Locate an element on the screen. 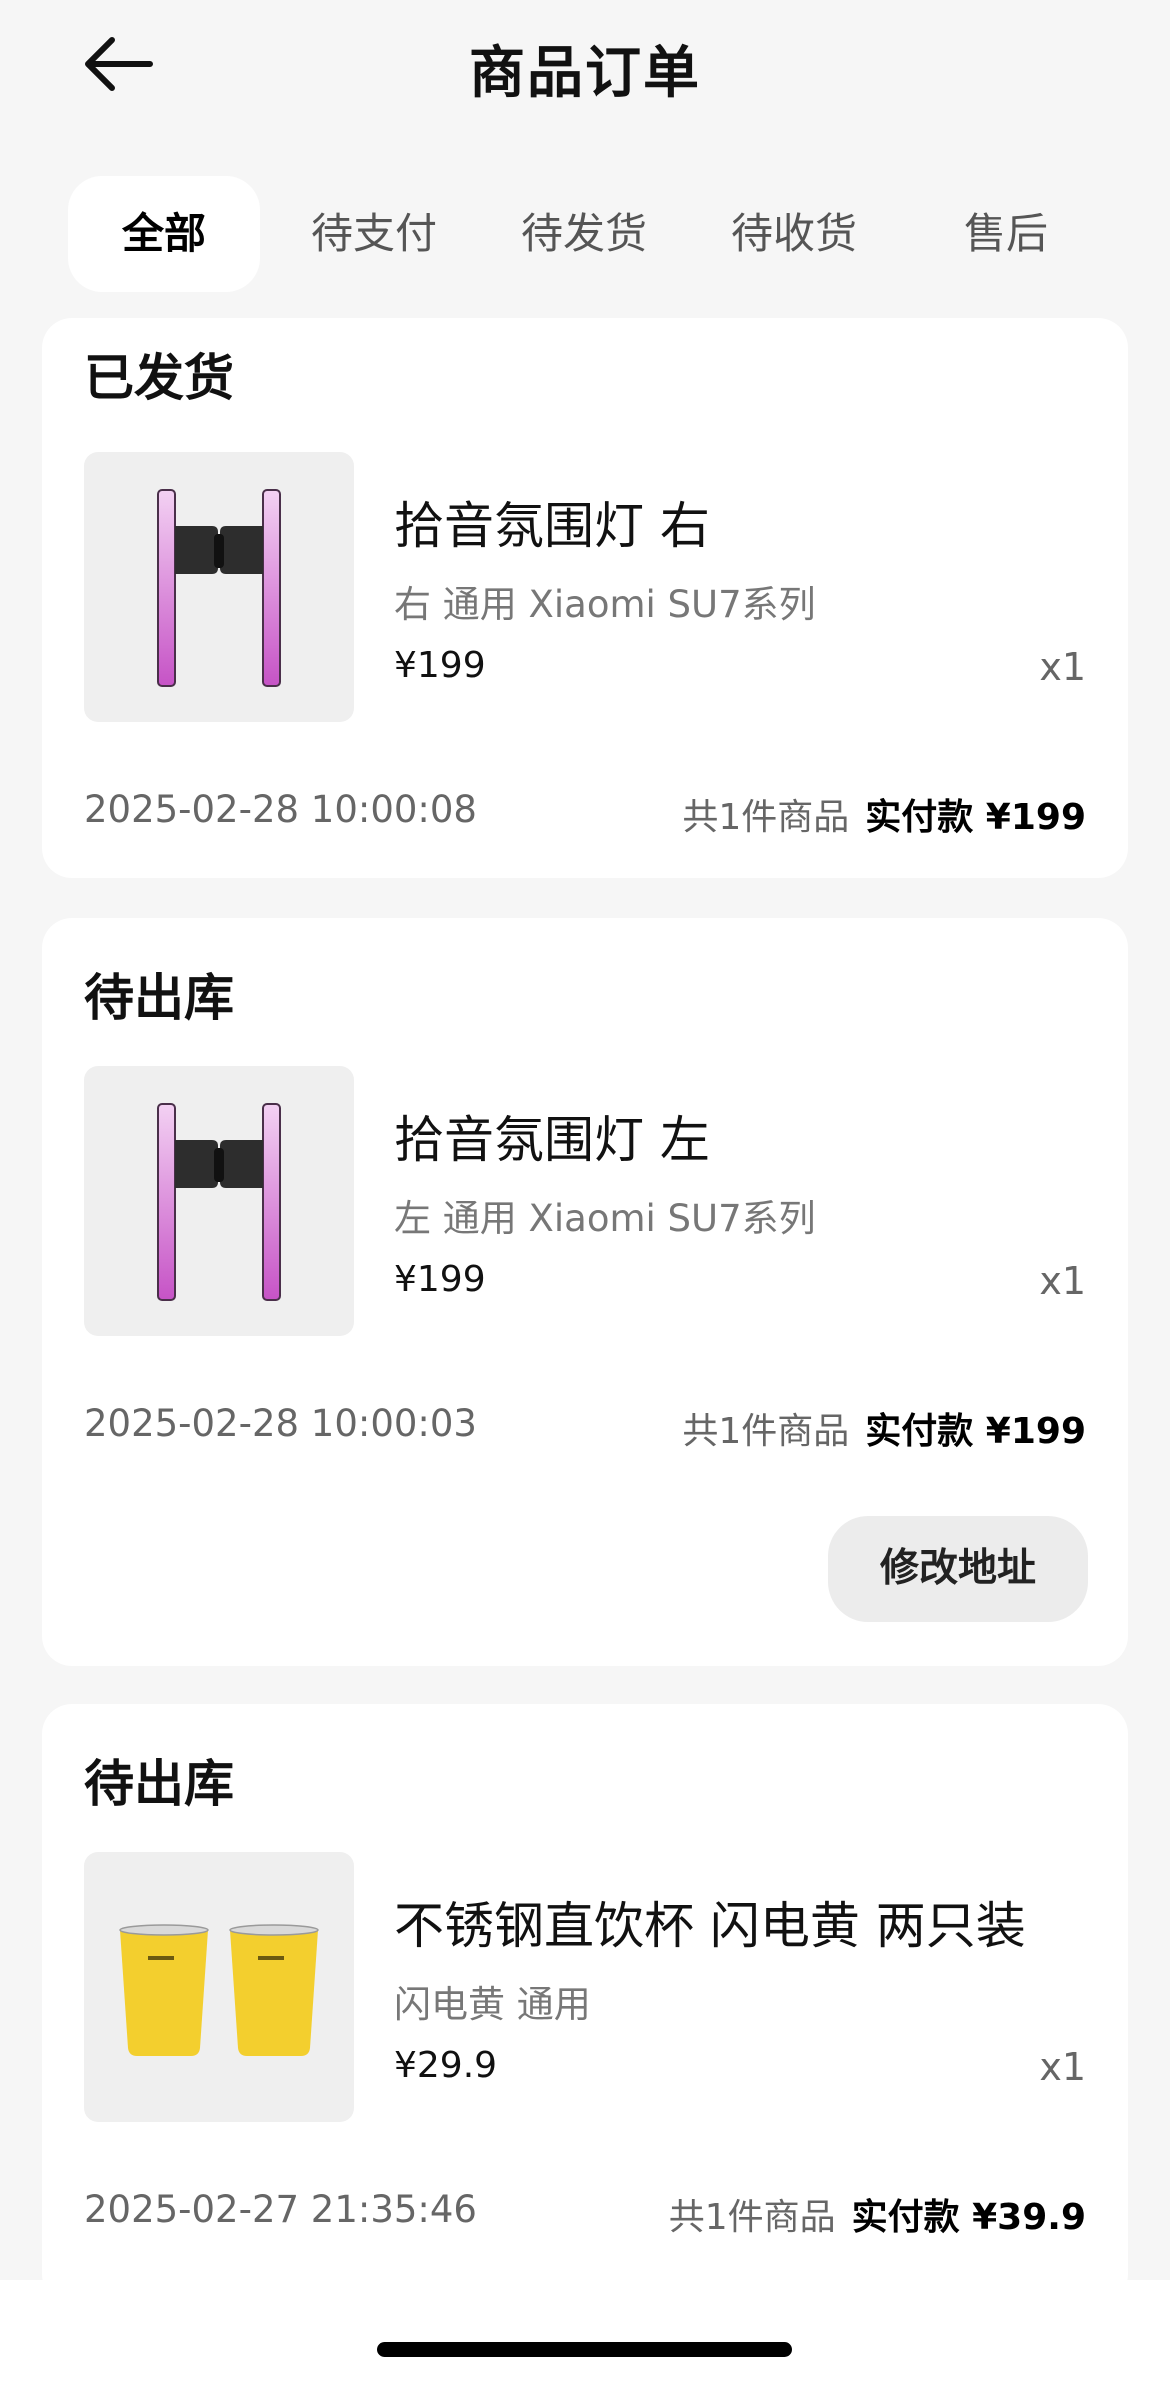  order-summary: 共1件商品 实付款 ¥39.9 is located at coordinates (877, 2214).